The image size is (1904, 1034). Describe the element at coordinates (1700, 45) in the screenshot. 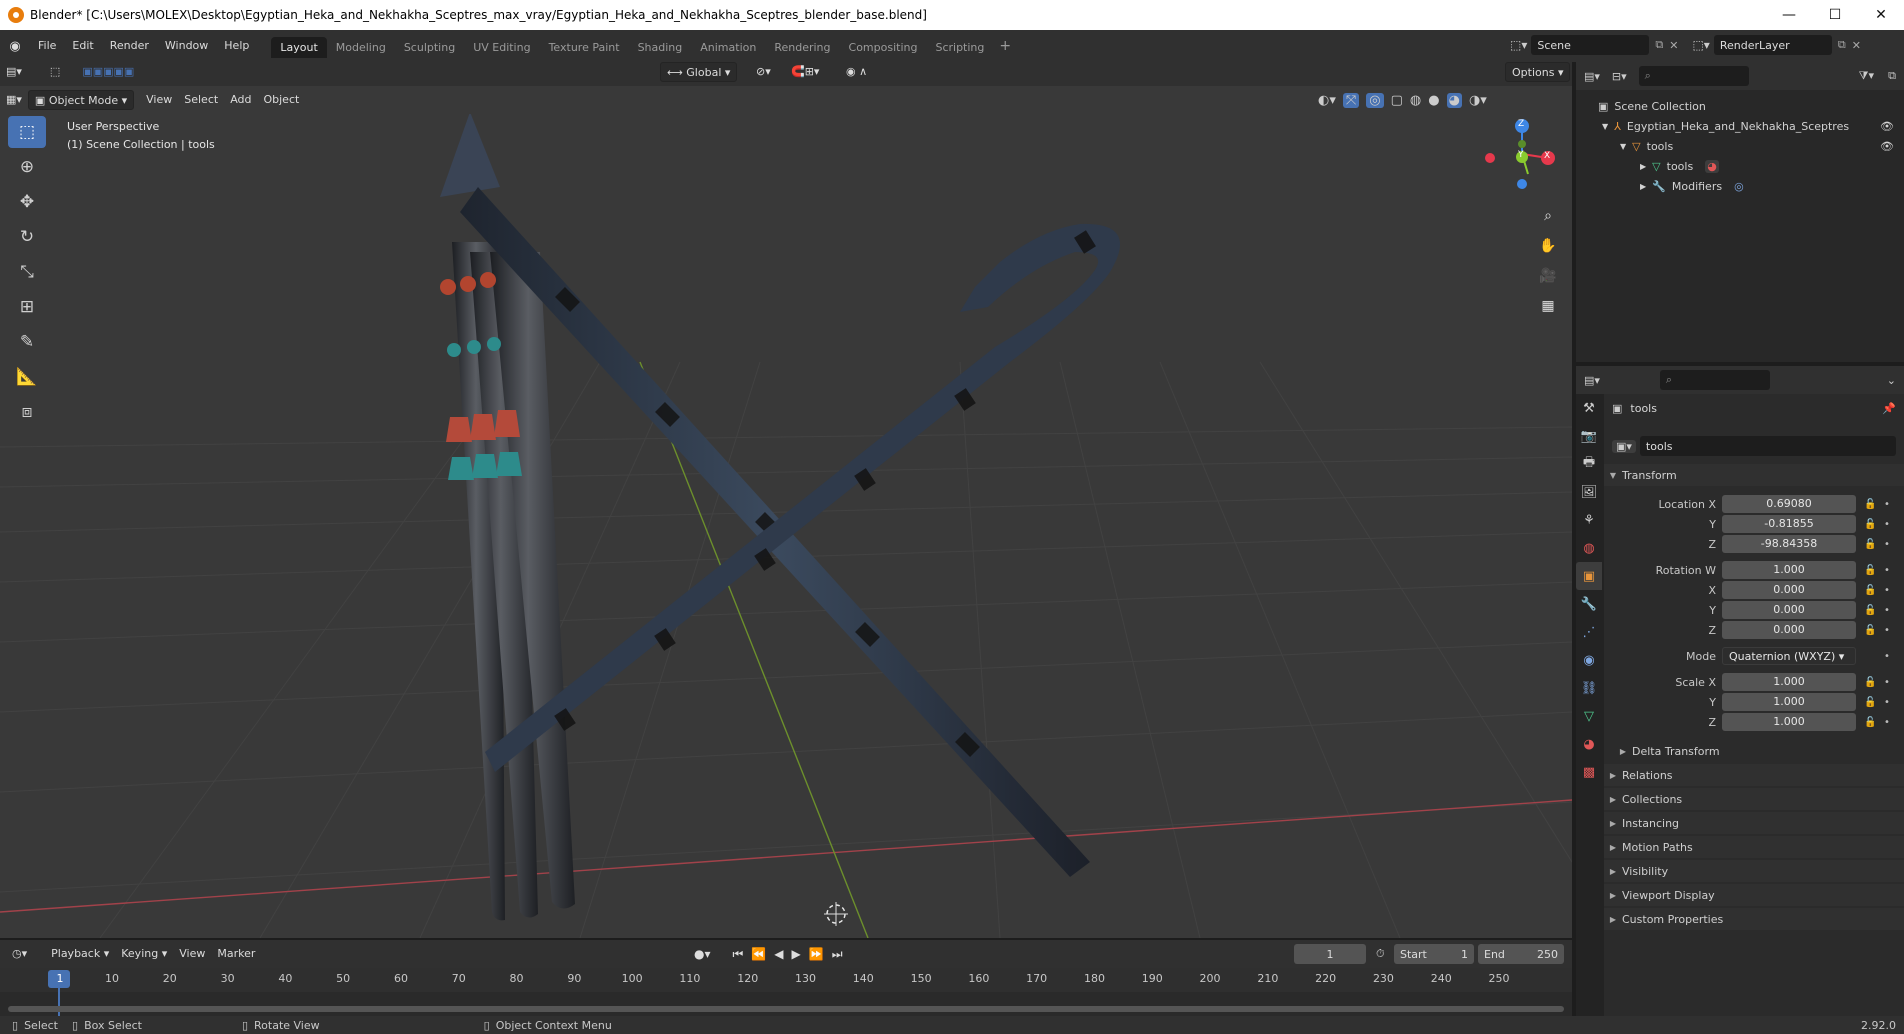

I see `layer-browse-icon: ⬚▾` at that location.